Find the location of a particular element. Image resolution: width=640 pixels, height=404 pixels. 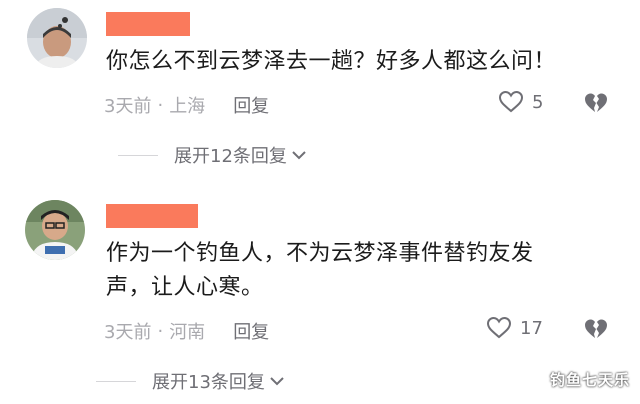

watermark: 钓鱼七天乐 is located at coordinates (589, 380).